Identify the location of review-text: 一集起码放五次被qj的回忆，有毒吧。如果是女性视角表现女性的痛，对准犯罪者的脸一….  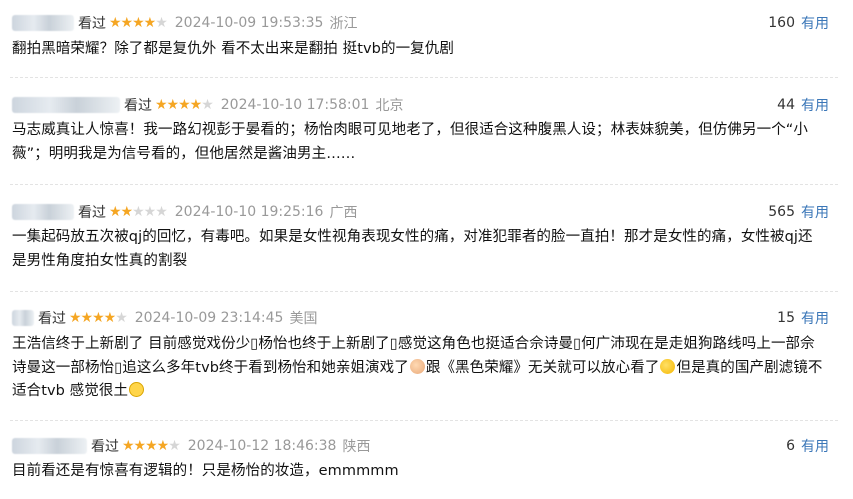
(412, 249).